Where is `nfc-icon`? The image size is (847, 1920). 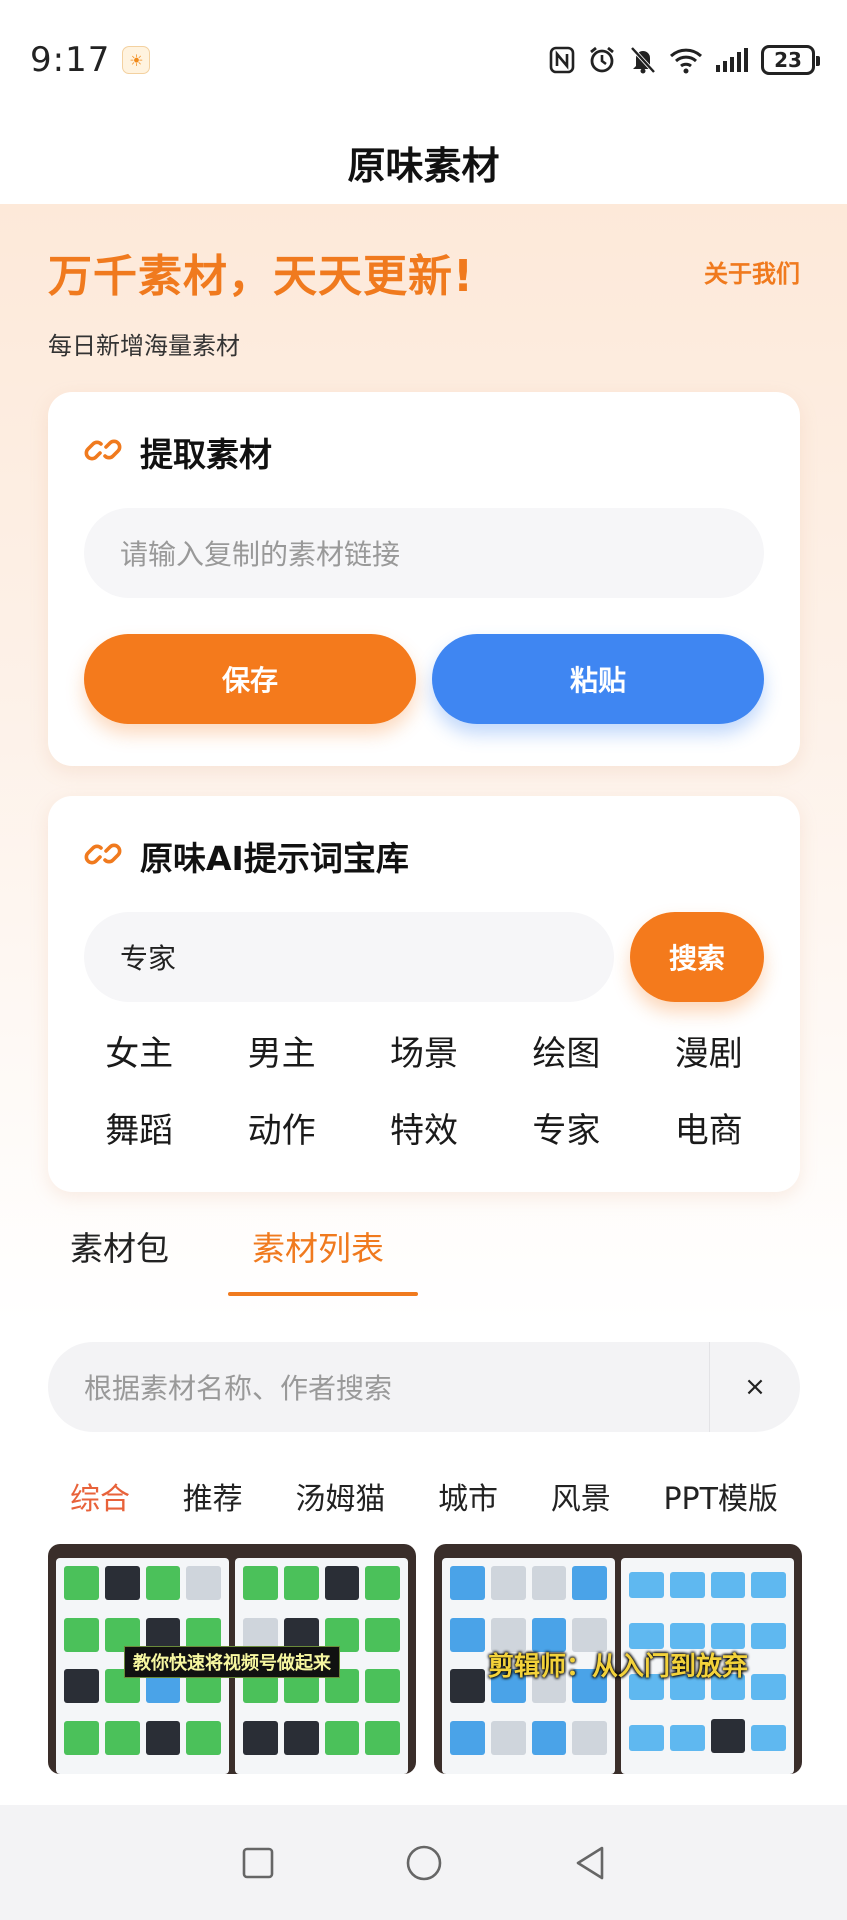 nfc-icon is located at coordinates (562, 60).